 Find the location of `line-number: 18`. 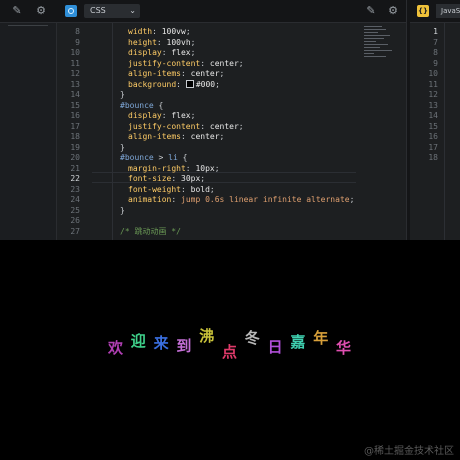

line-number: 18 is located at coordinates (75, 136).